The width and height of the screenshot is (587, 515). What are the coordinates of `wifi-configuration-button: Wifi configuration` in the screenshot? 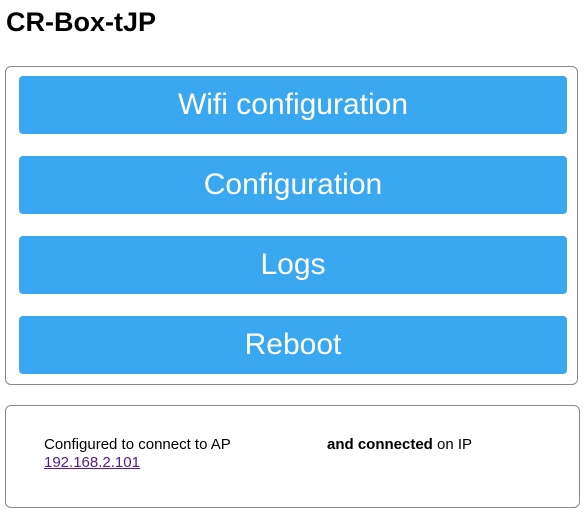 It's located at (293, 105).